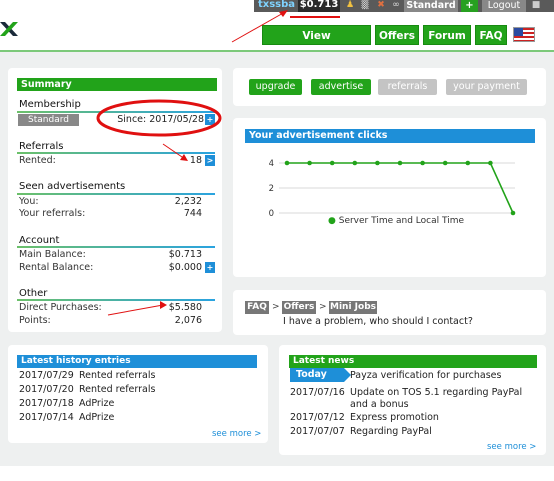  I want to click on rented-label: Rented:, so click(37, 160).